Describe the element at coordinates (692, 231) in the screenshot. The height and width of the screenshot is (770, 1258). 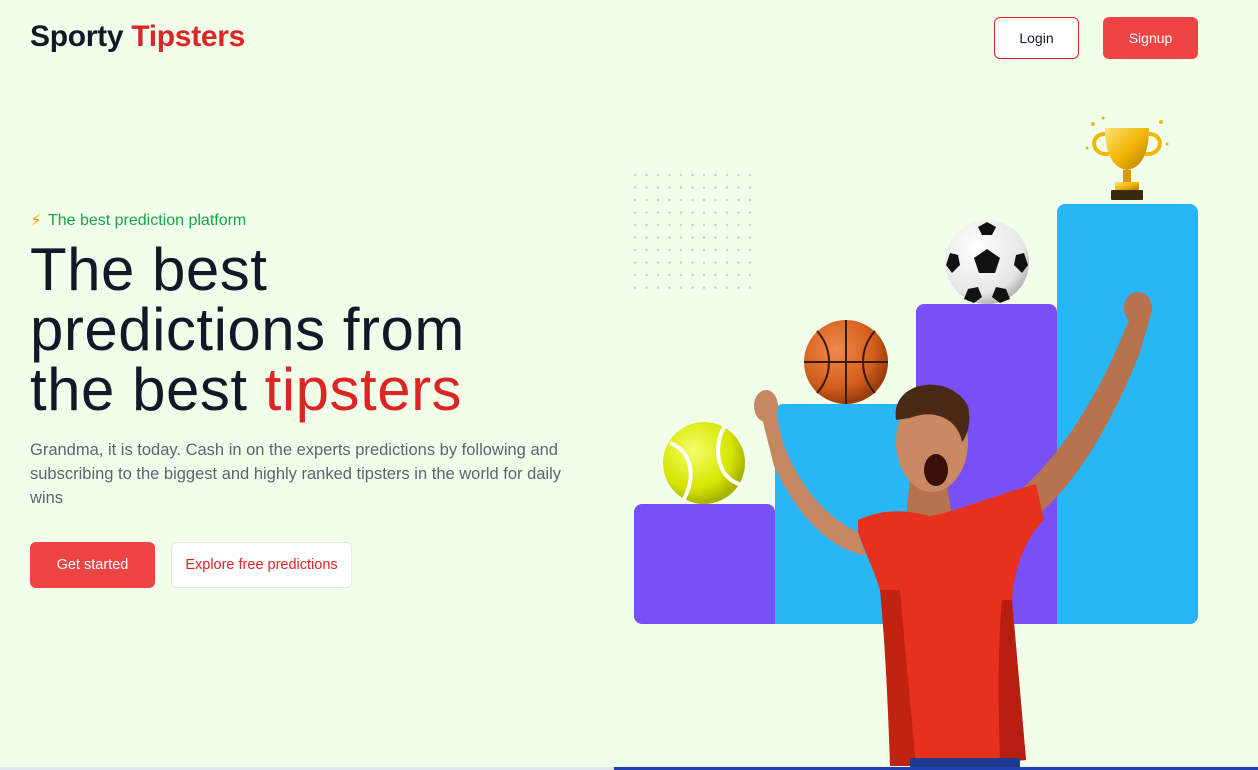
I see `dot-grid-decoration` at that location.